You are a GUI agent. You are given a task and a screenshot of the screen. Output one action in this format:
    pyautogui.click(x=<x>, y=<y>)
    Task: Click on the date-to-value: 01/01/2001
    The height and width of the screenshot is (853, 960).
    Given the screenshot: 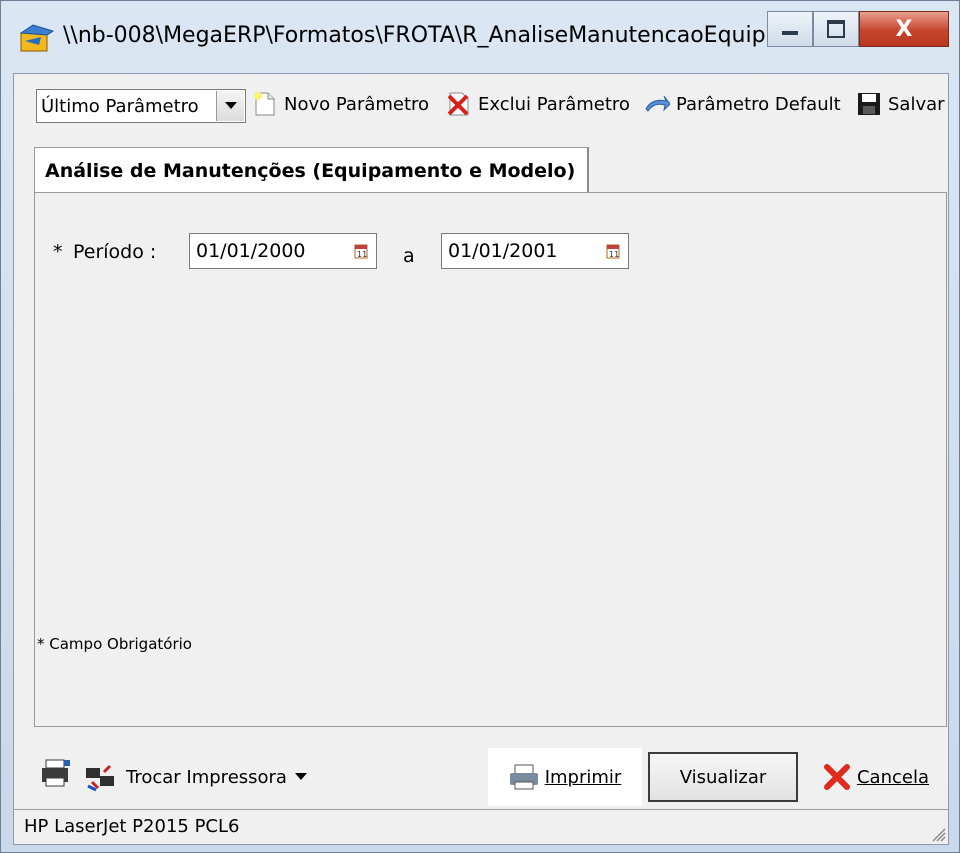 What is the action you would take?
    pyautogui.click(x=503, y=251)
    